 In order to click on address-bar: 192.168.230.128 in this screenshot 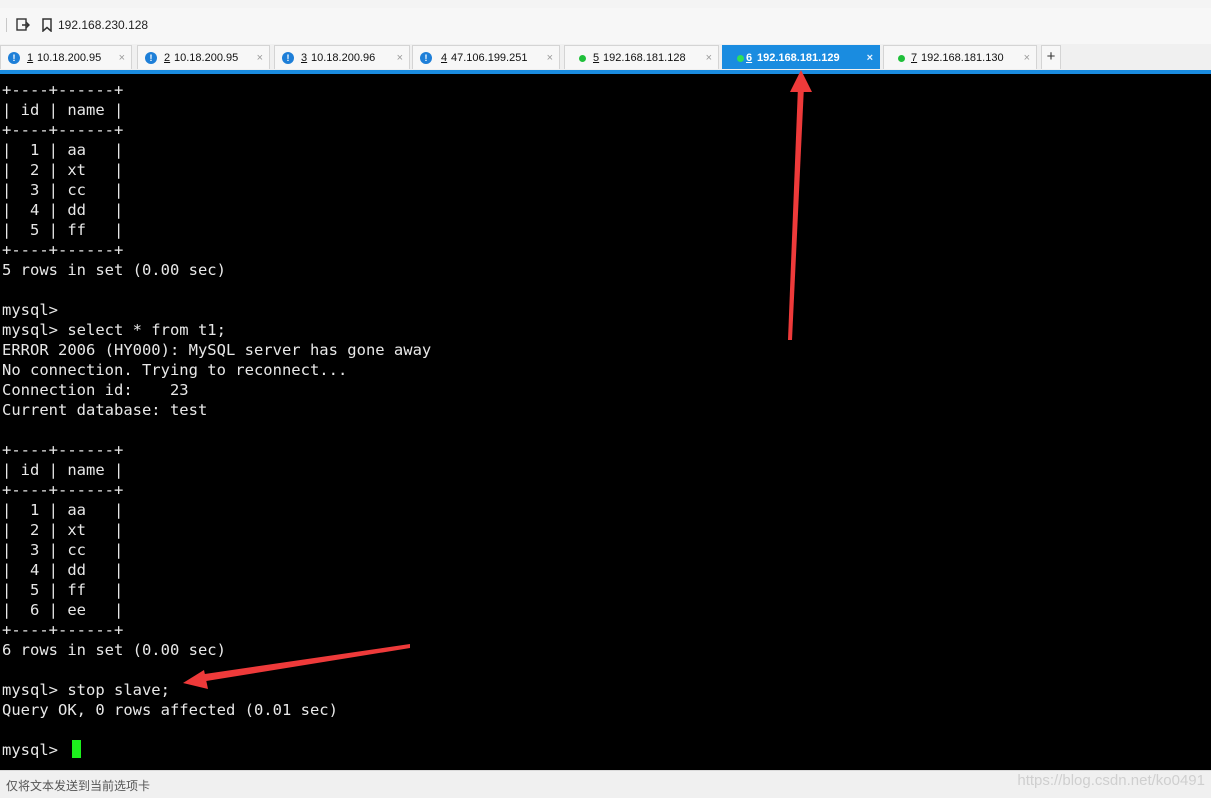, I will do `click(605, 26)`.